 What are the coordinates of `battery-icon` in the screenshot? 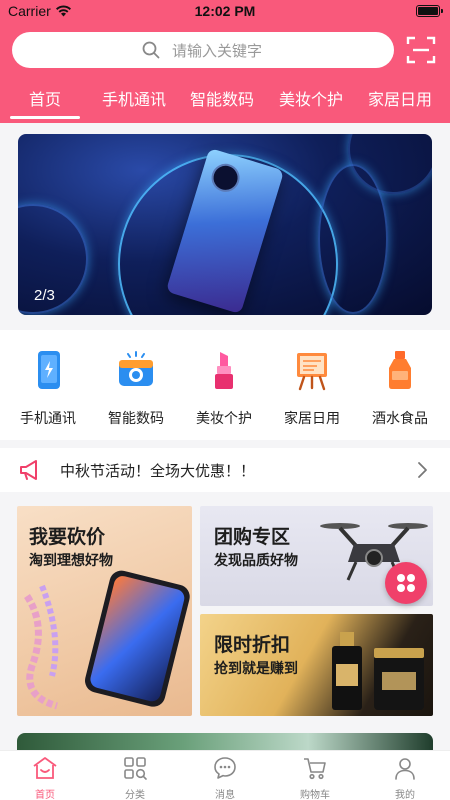 It's located at (429, 11).